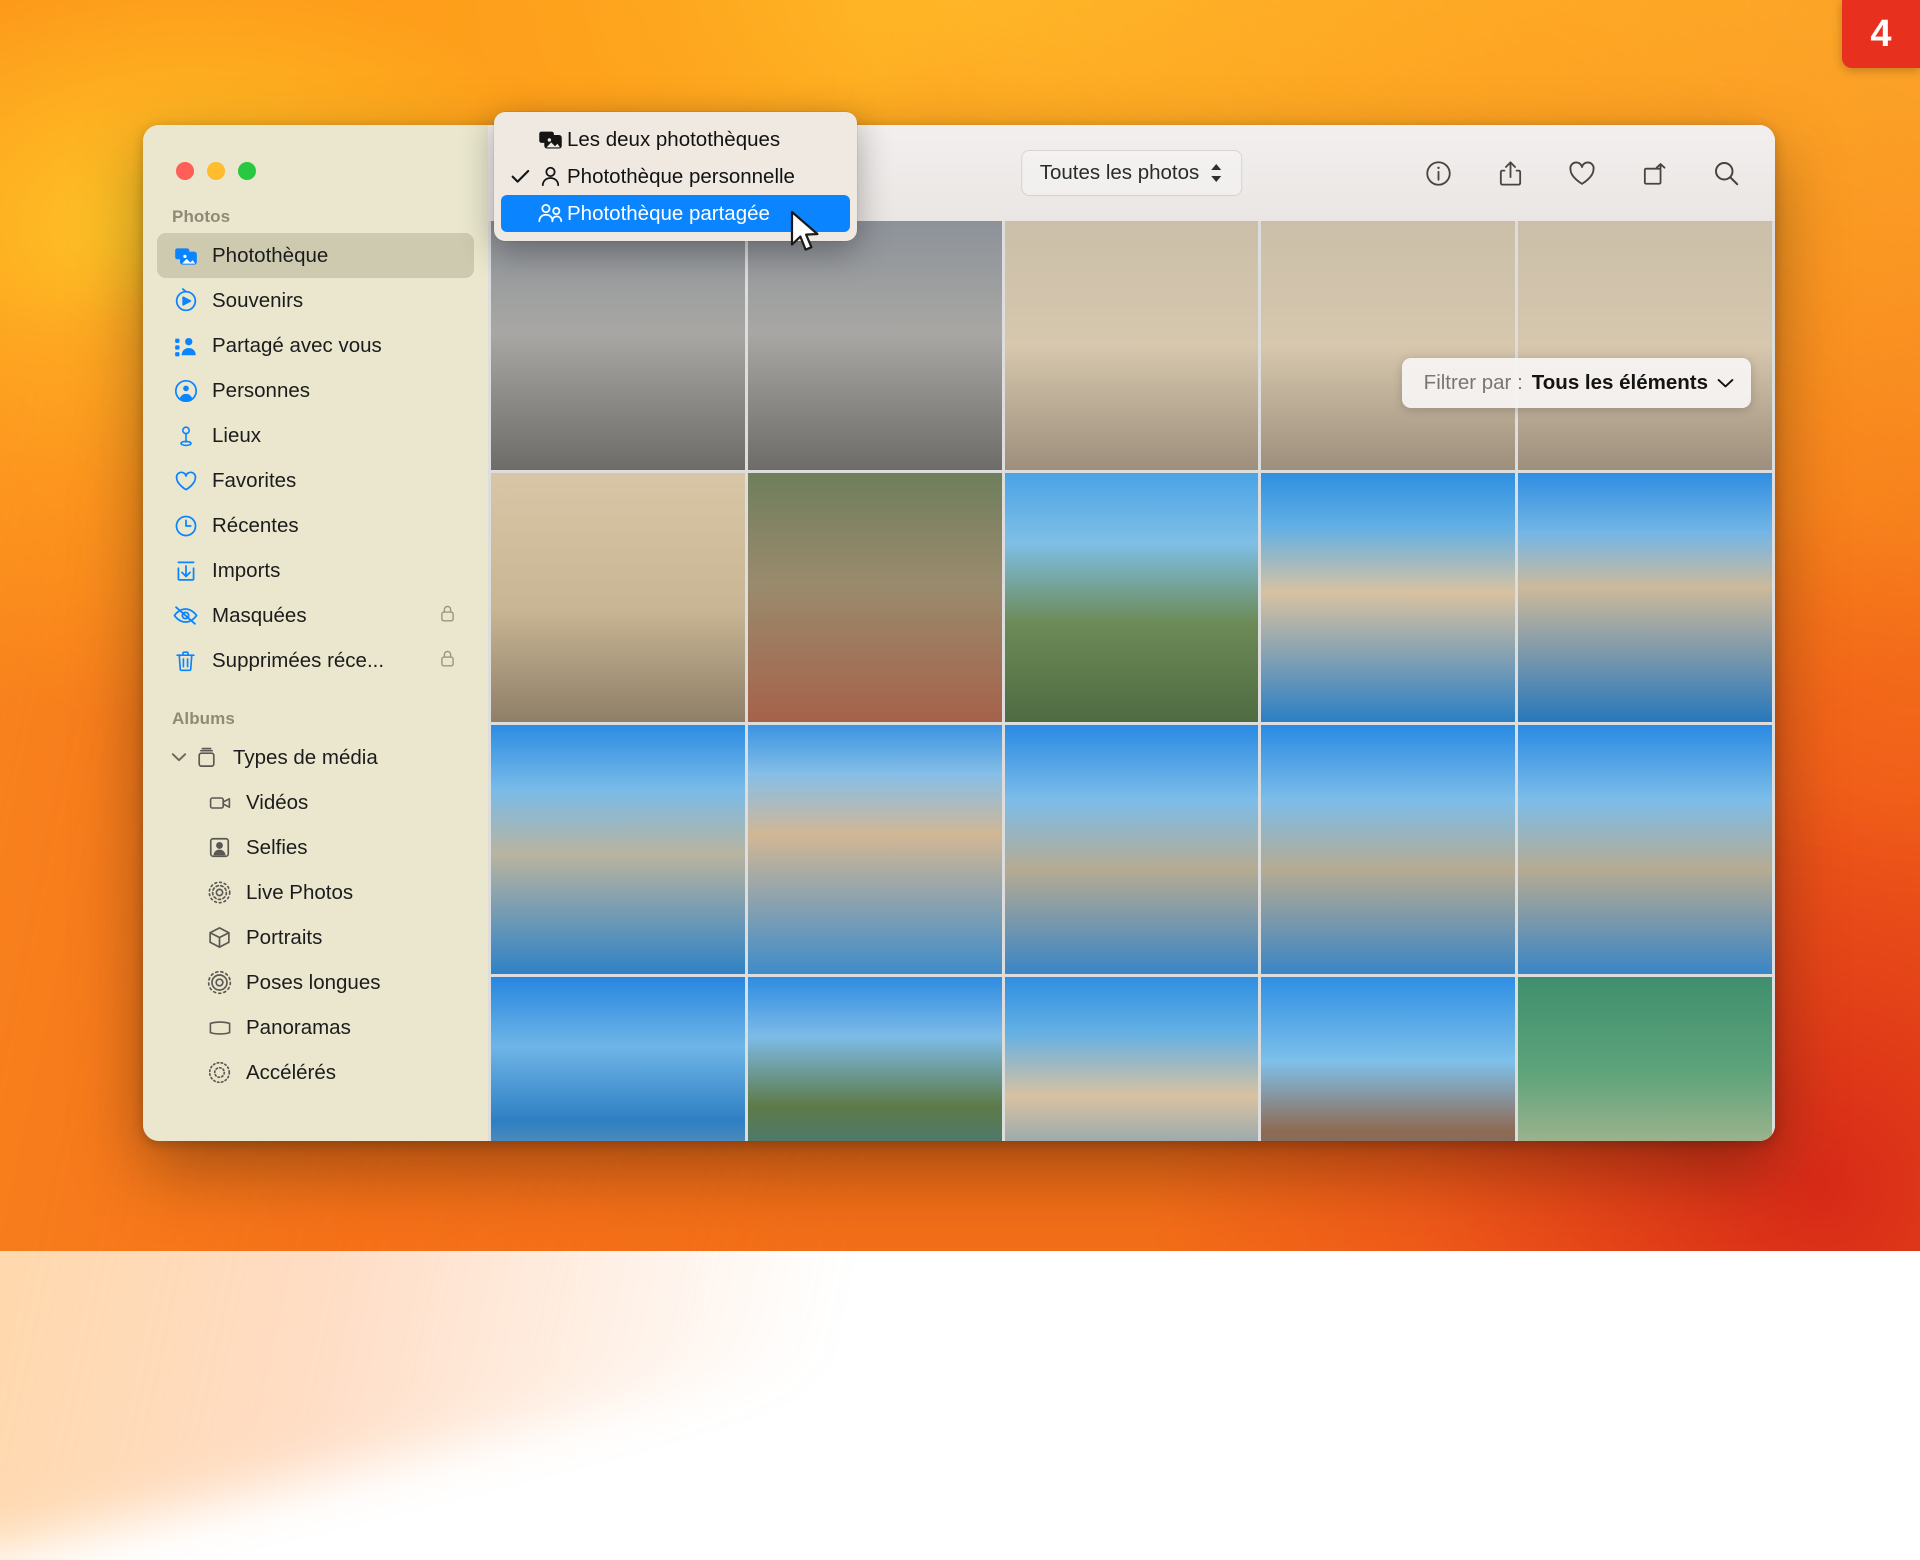 The width and height of the screenshot is (1920, 1560). I want to click on sidebar-item-label: Favorites, so click(254, 480).